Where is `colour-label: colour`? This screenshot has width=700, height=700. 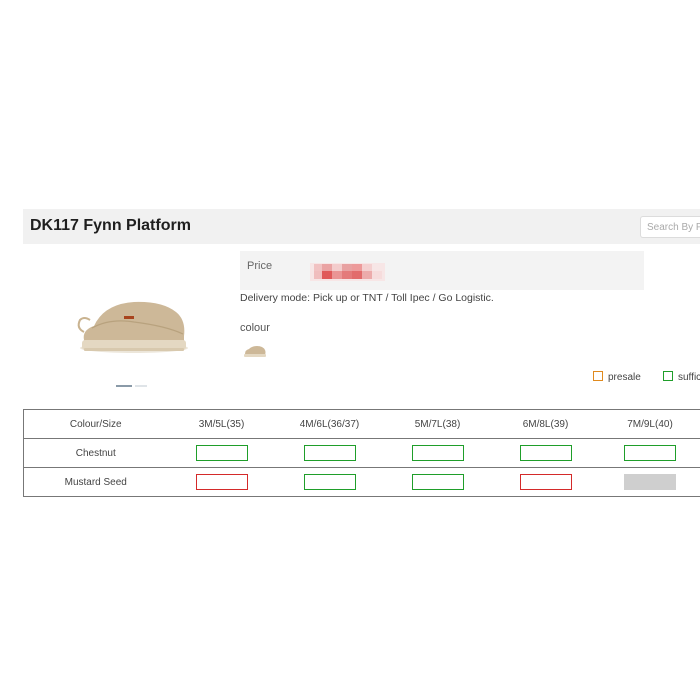
colour-label: colour is located at coordinates (255, 328).